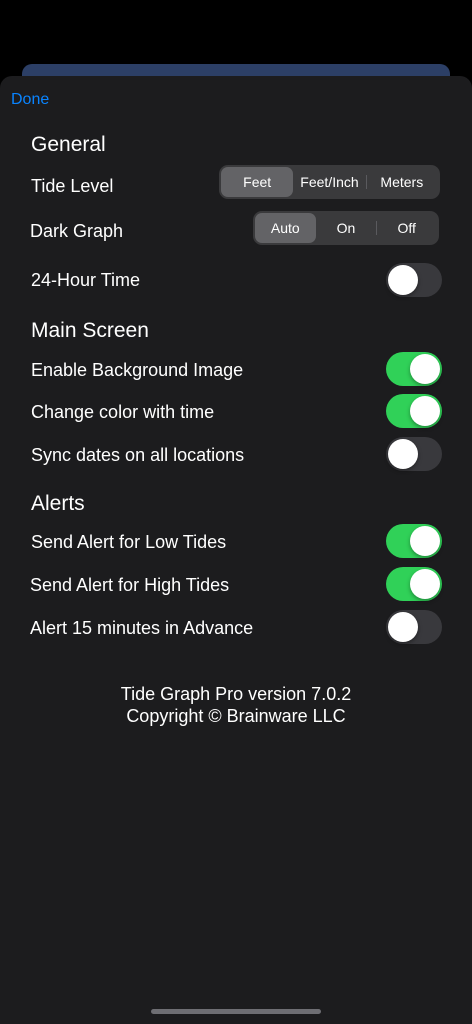 This screenshot has height=1024, width=472. Describe the element at coordinates (401, 182) in the screenshot. I see `tide-level-option-meters: Meters` at that location.